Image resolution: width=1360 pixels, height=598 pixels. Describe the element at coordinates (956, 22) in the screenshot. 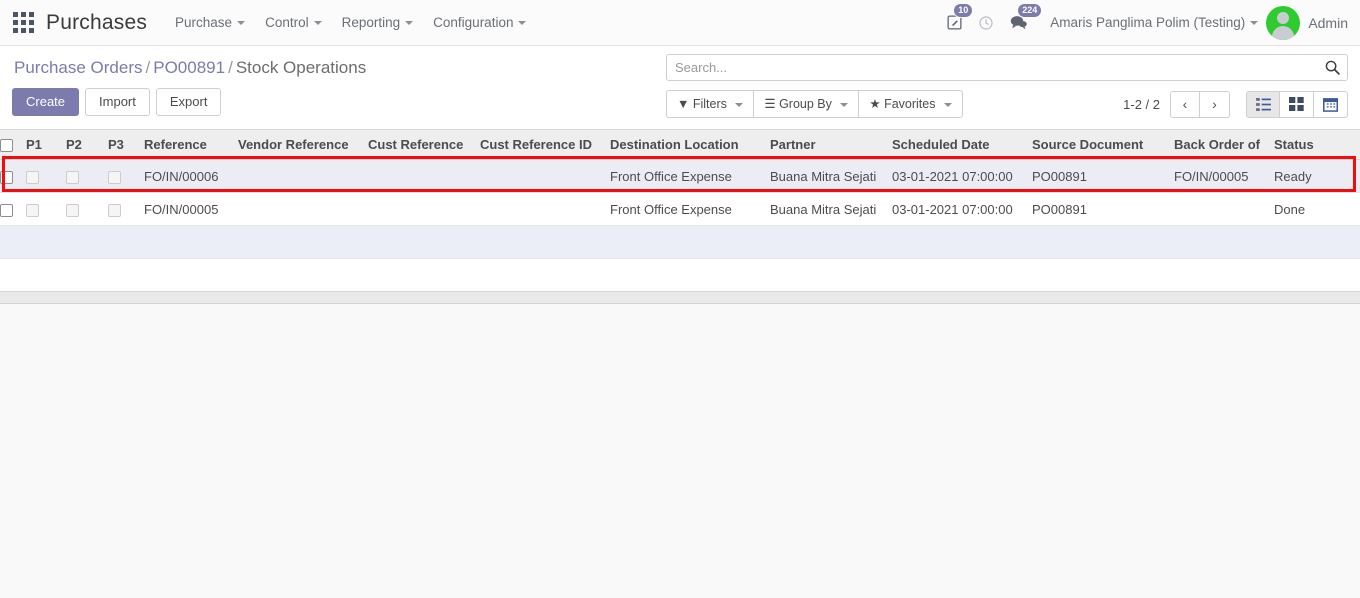

I see `activity-button: 10` at that location.